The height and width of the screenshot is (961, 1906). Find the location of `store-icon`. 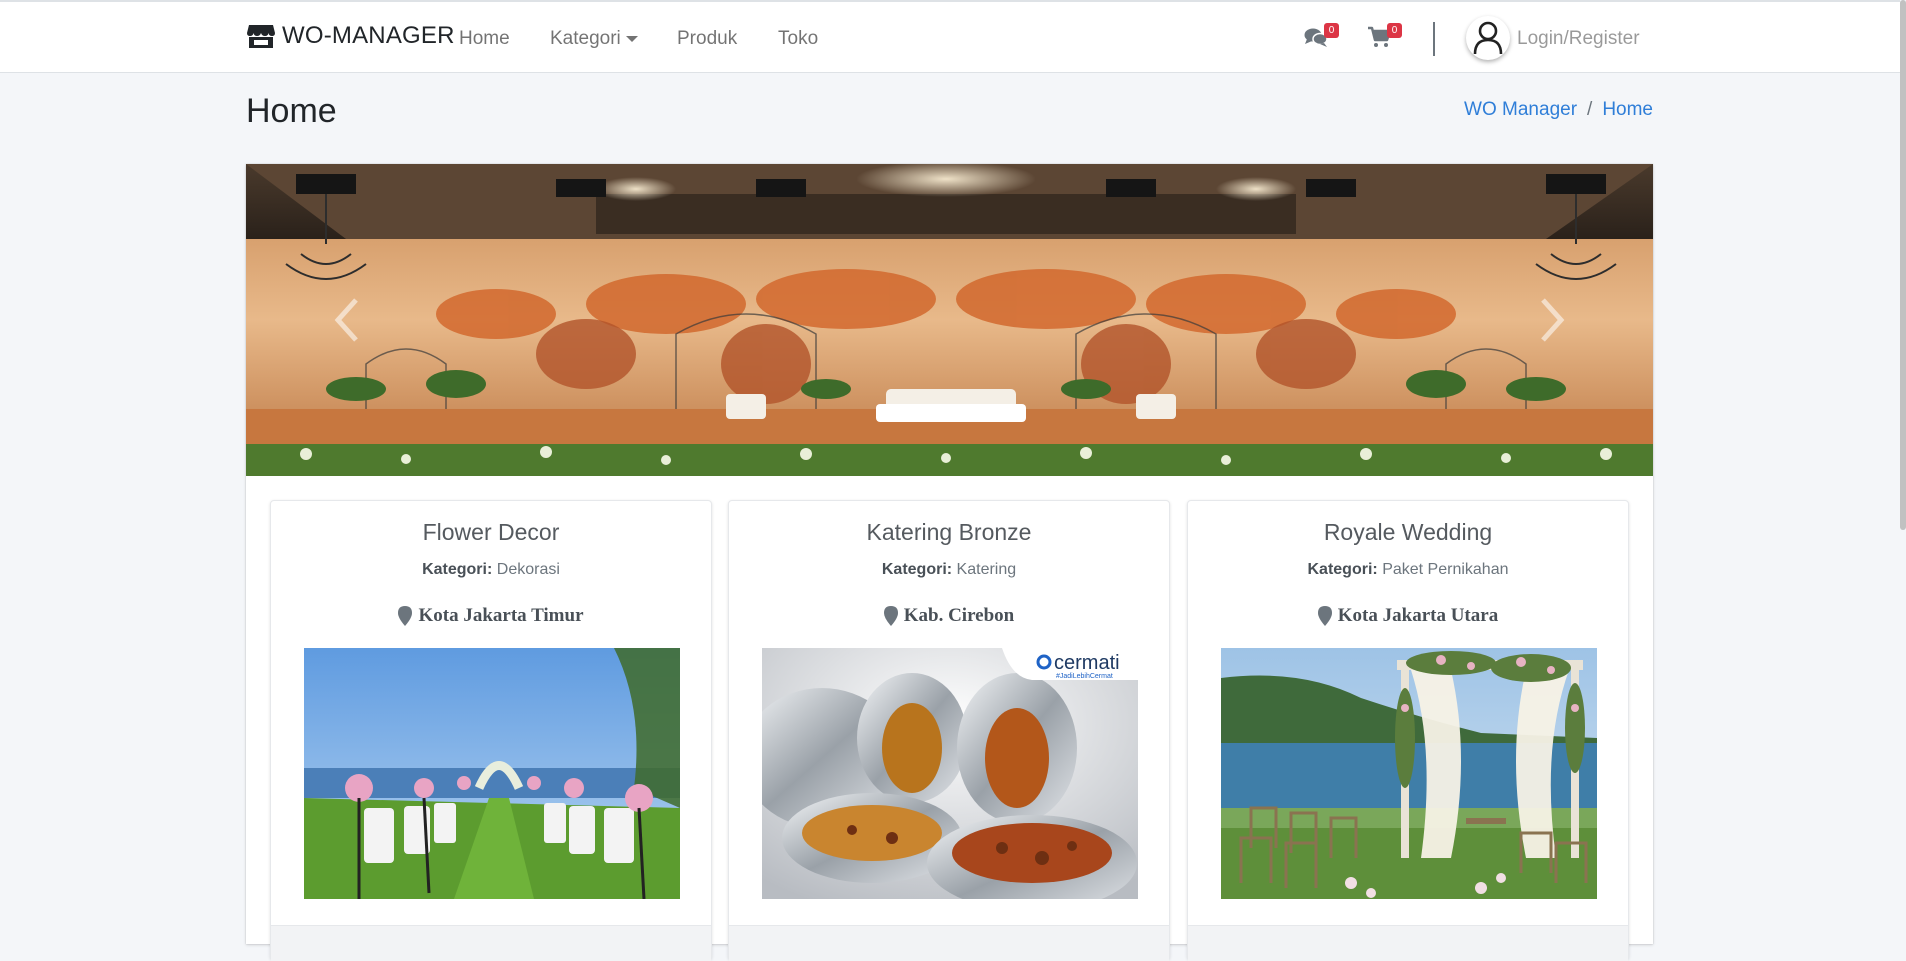

store-icon is located at coordinates (261, 36).